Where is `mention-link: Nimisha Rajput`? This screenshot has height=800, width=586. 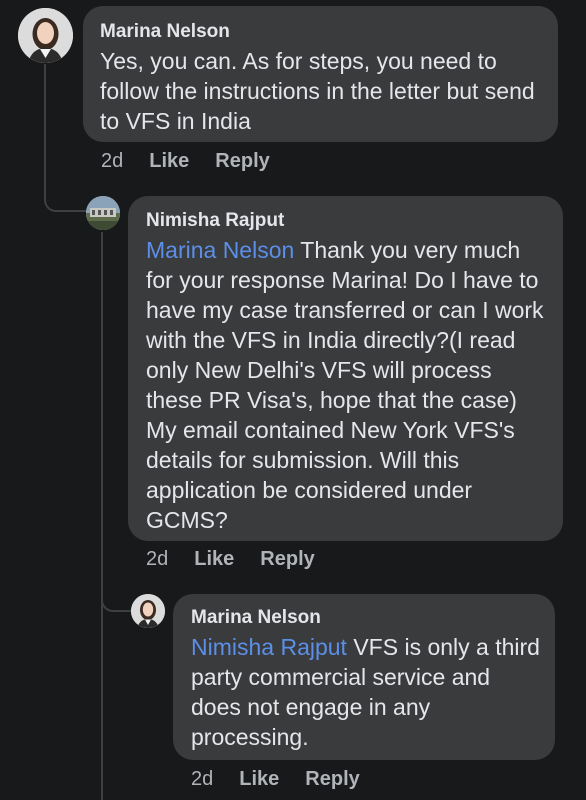
mention-link: Nimisha Rajput is located at coordinates (269, 647).